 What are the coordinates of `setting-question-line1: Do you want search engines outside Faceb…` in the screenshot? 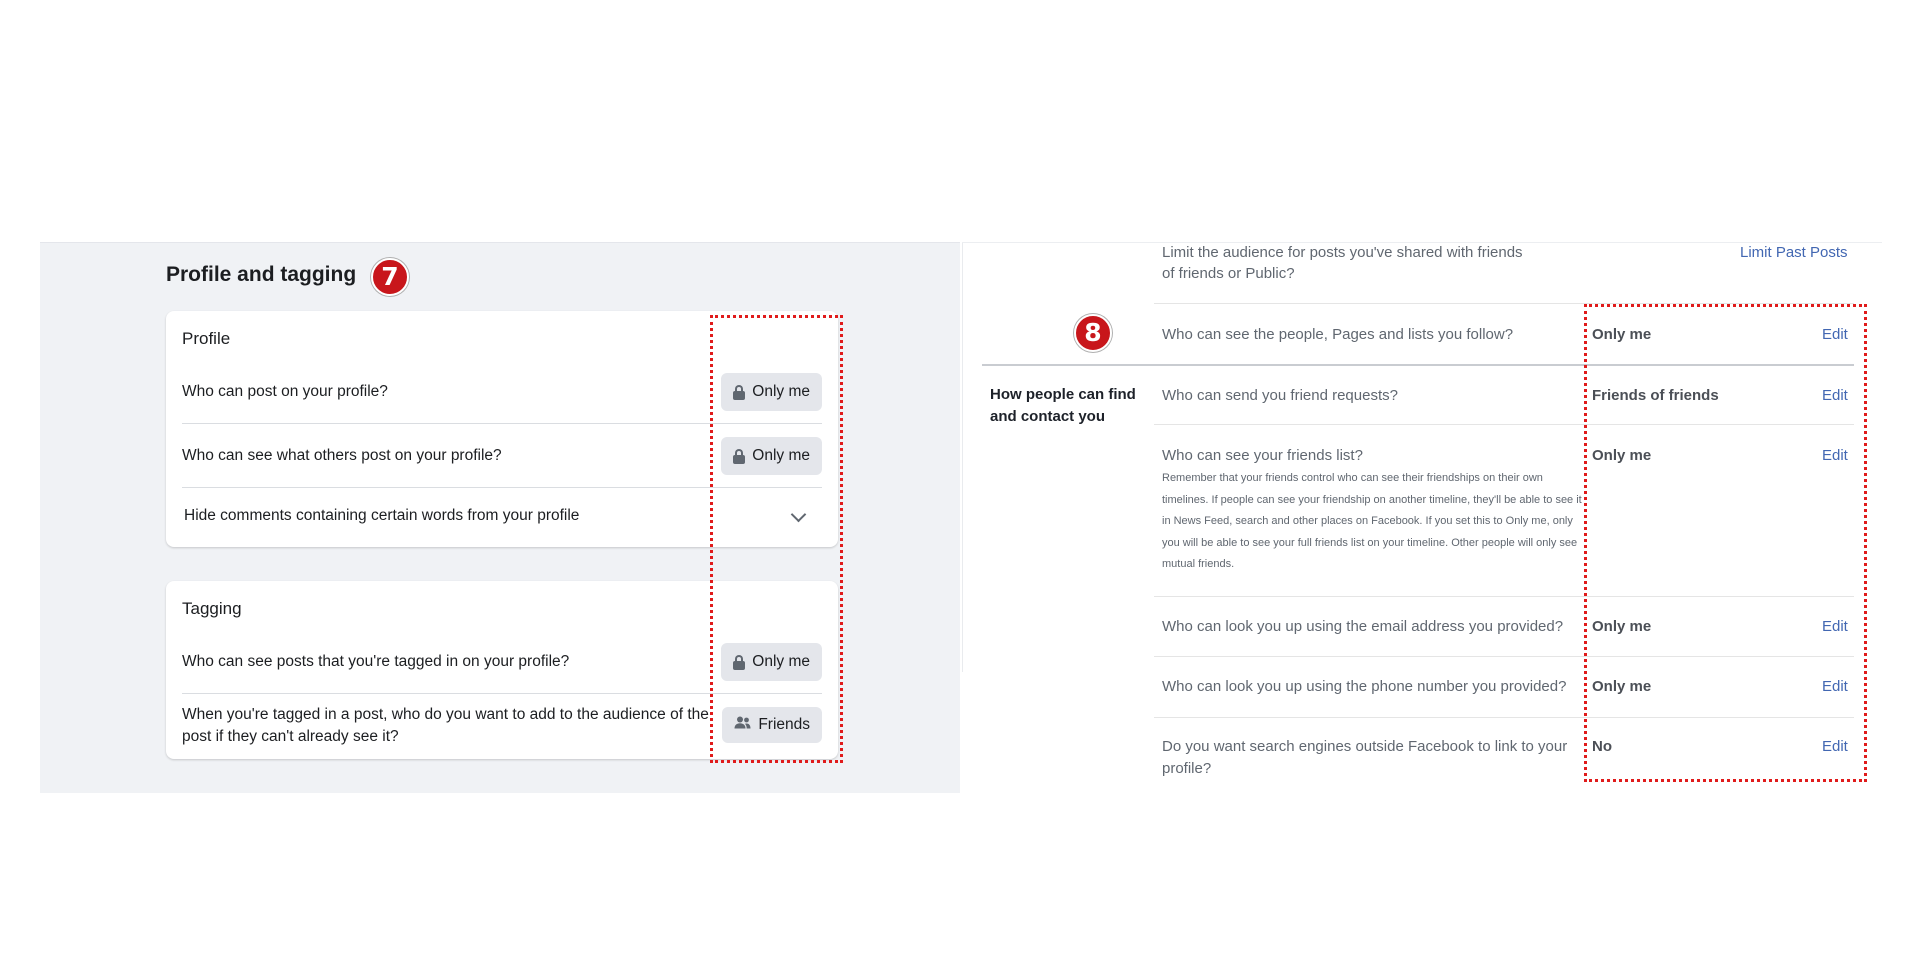 It's located at (1365, 746).